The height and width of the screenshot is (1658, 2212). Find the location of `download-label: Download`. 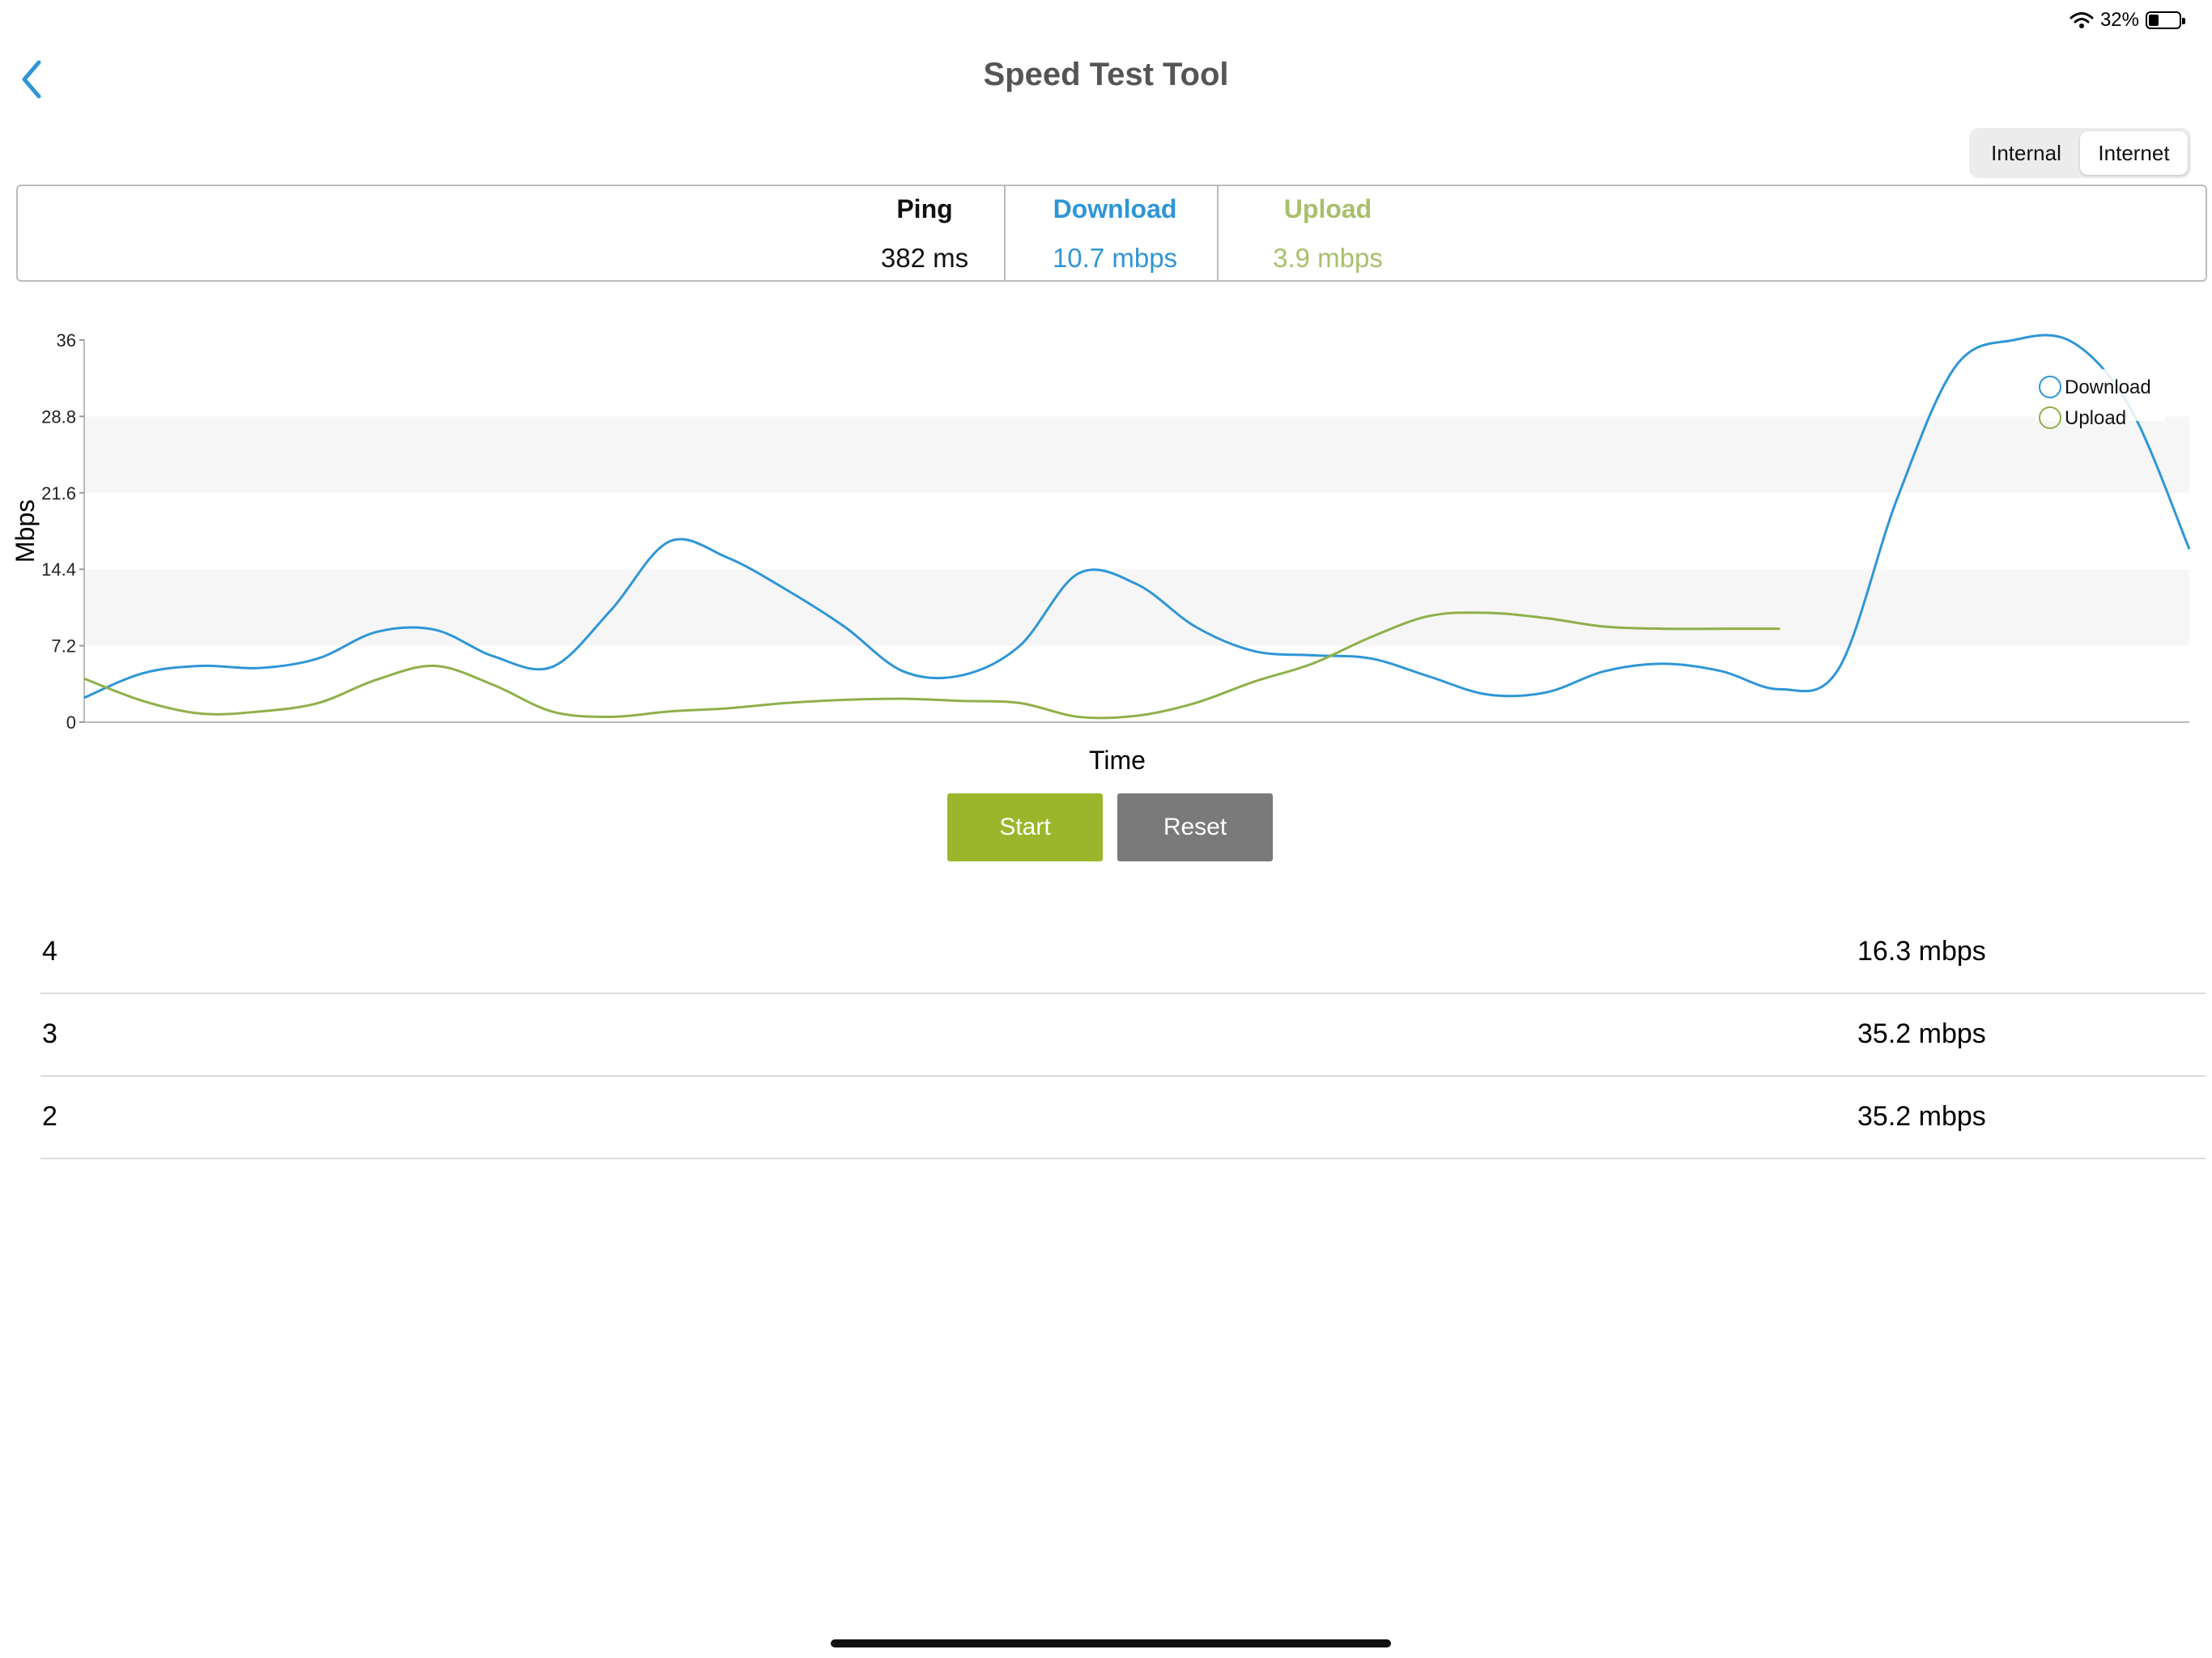

download-label: Download is located at coordinates (1115, 208).